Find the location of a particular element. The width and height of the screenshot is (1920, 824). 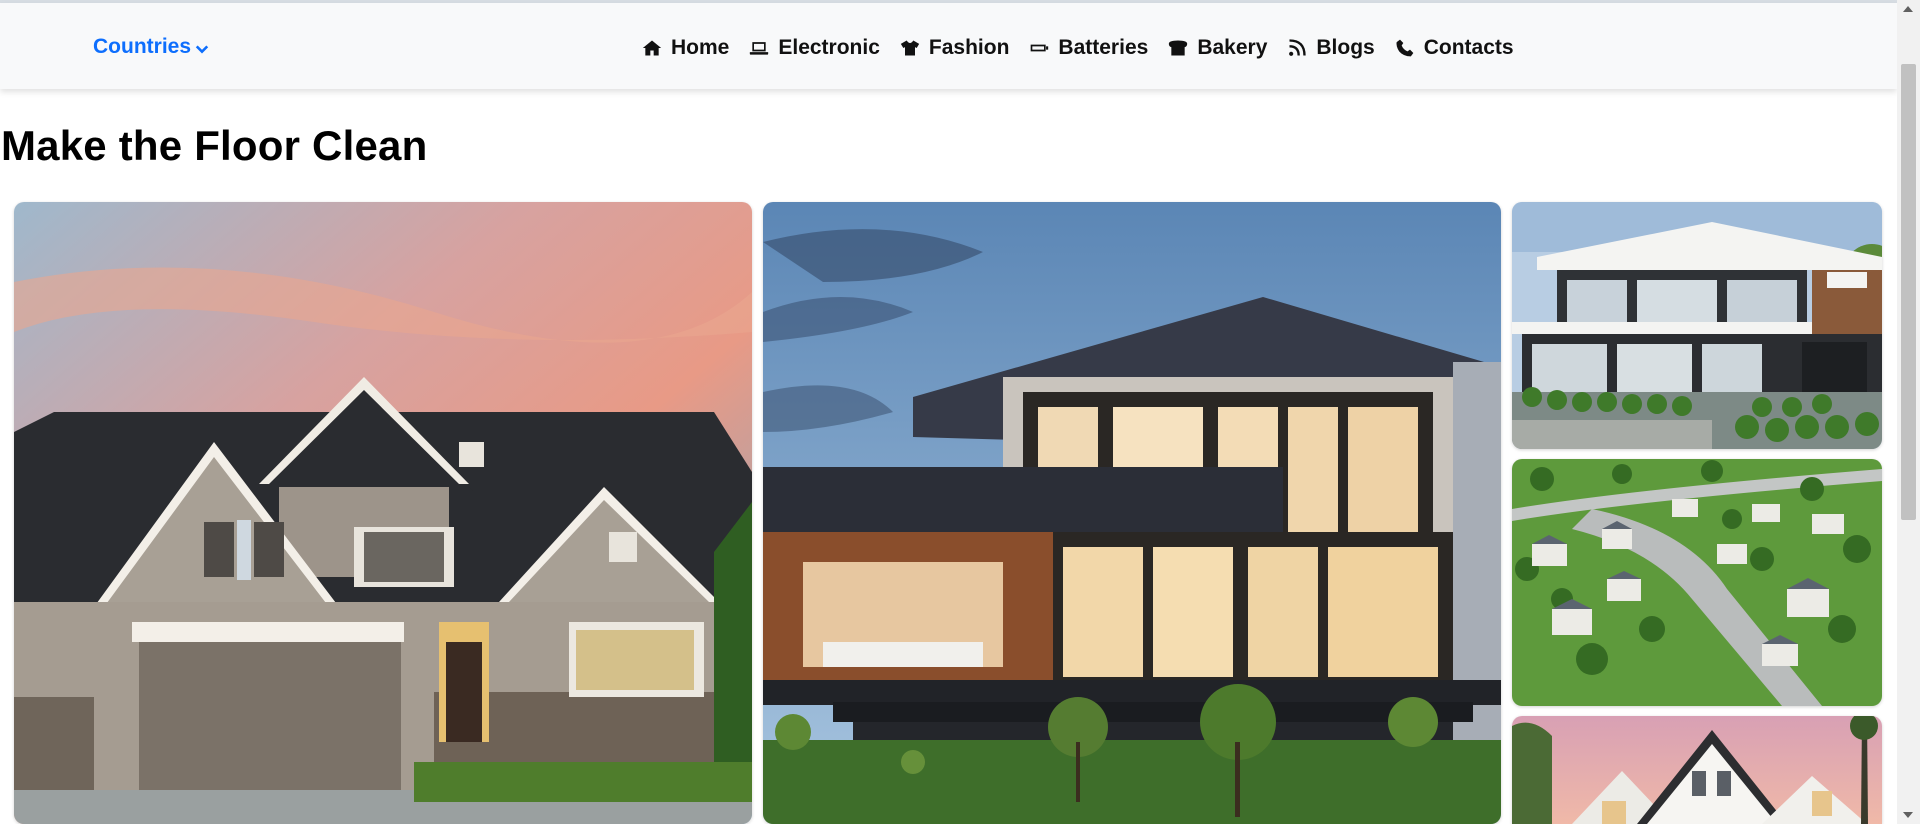

scrollbar is located at coordinates (1908, 412).